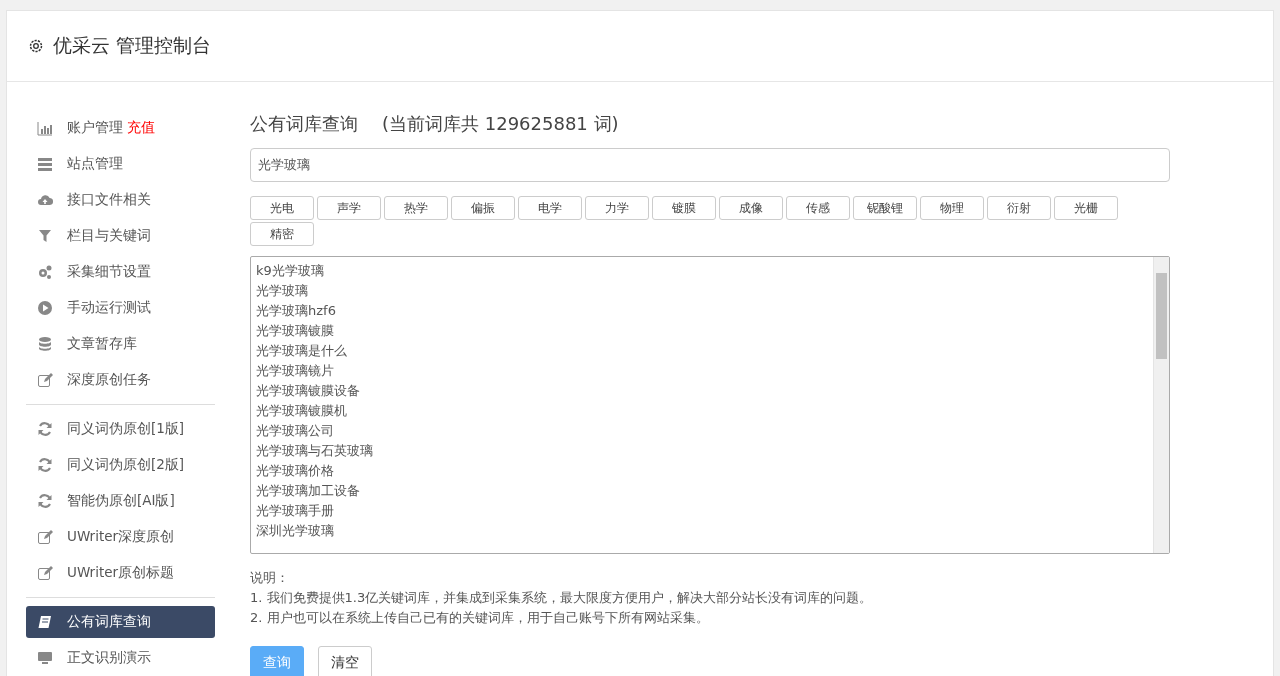 This screenshot has width=1280, height=676. What do you see at coordinates (45, 200) in the screenshot?
I see `cloud-upload-icon` at bounding box center [45, 200].